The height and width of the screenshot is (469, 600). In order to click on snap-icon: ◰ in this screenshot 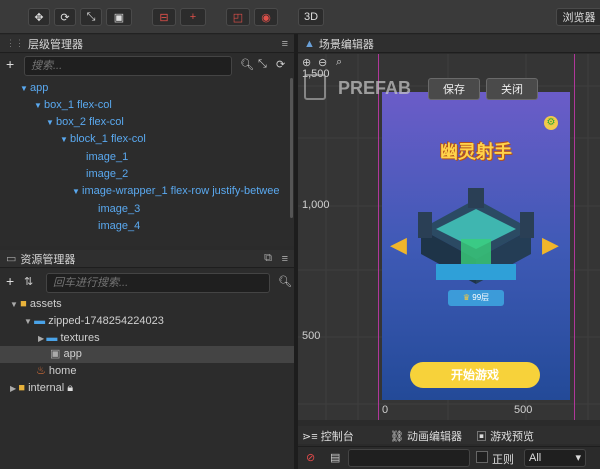, I will do `click(238, 17)`.